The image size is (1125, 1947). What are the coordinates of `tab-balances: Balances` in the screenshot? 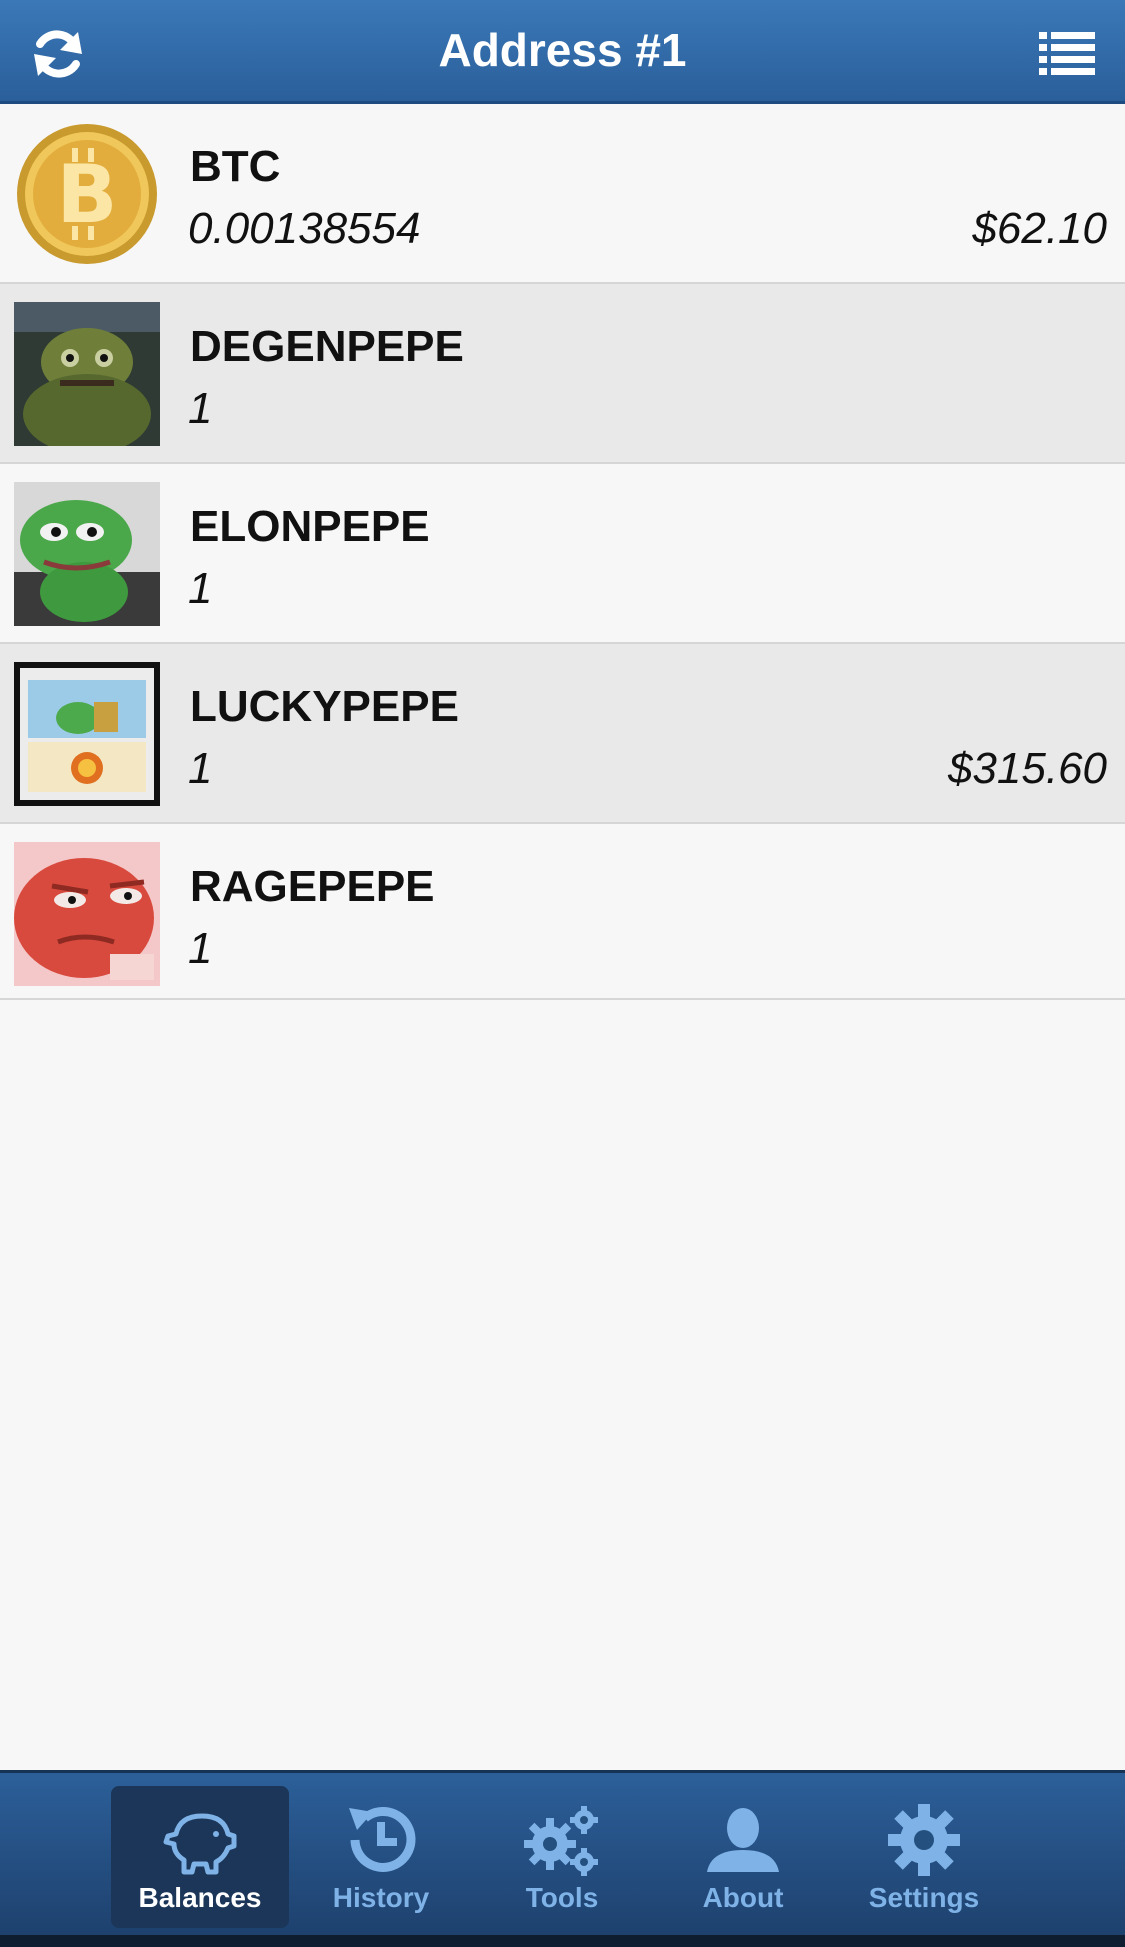 It's located at (200, 1857).